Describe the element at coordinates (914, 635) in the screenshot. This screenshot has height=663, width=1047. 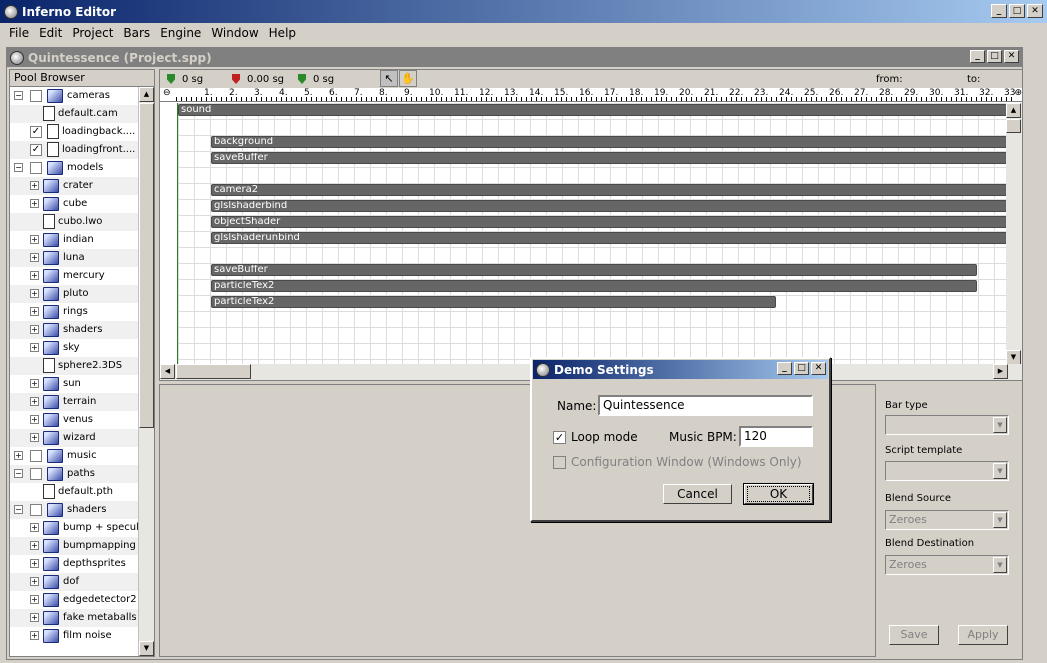
I see `save-button: Save` at that location.